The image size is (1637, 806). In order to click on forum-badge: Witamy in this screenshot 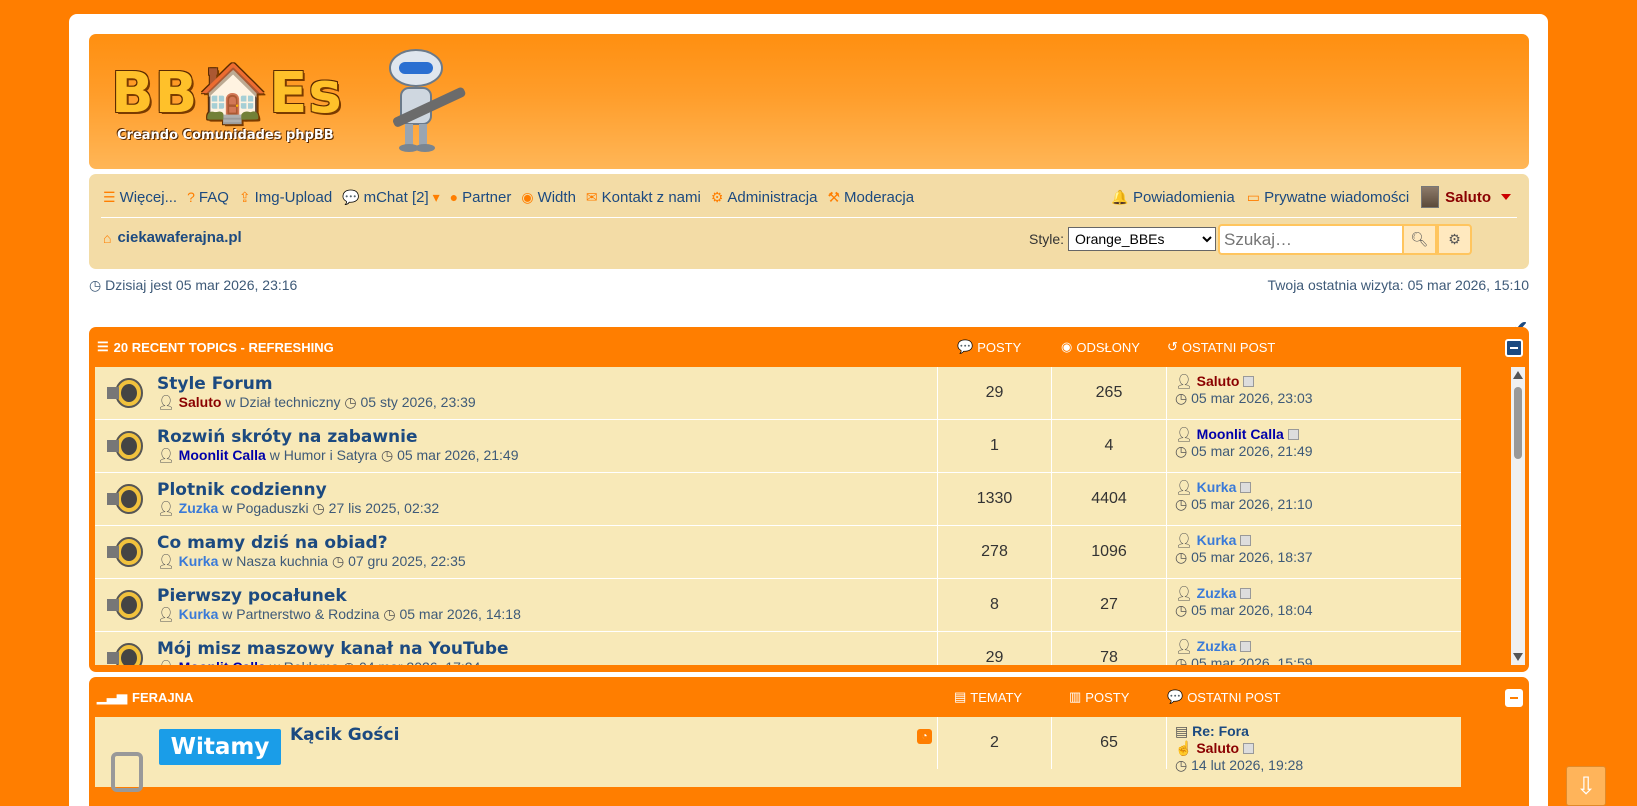, I will do `click(220, 747)`.